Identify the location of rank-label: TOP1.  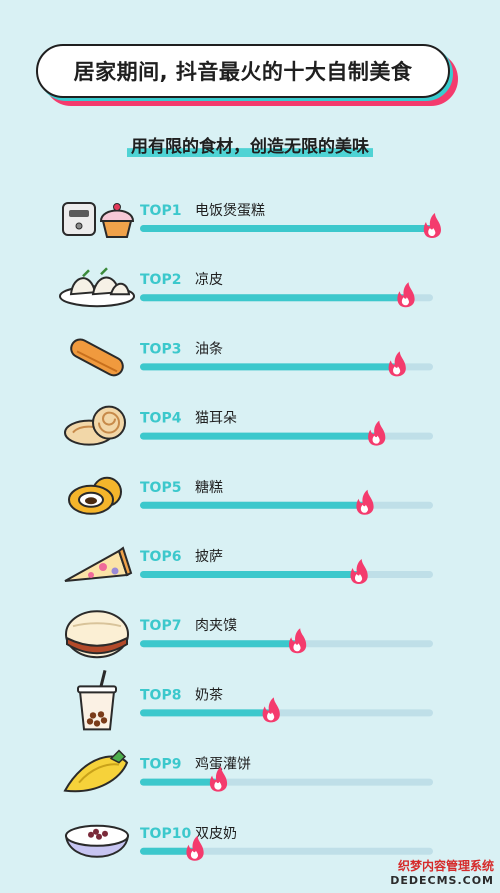
(160, 211).